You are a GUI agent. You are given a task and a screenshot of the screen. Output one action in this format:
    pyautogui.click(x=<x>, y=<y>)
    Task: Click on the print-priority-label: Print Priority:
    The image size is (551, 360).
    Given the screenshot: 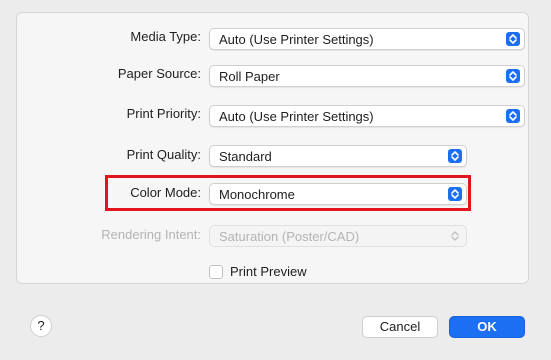 What is the action you would take?
    pyautogui.click(x=163, y=113)
    